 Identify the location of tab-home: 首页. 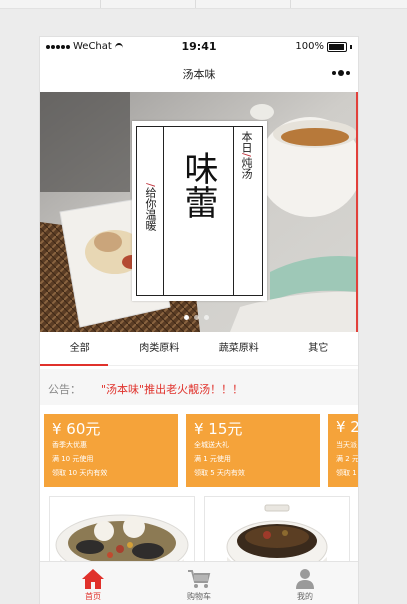
(93, 583).